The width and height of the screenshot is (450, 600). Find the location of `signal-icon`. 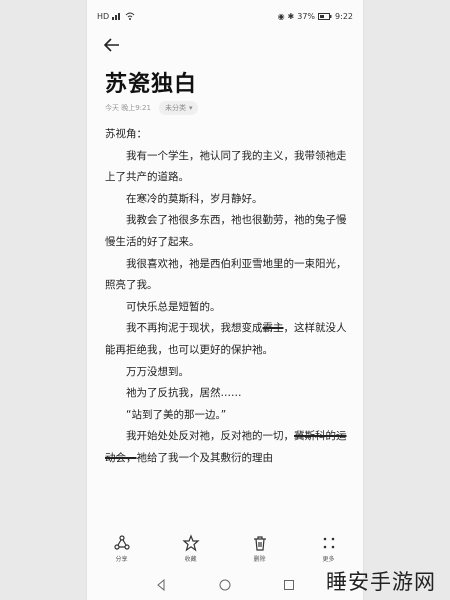

signal-icon is located at coordinates (116, 16).